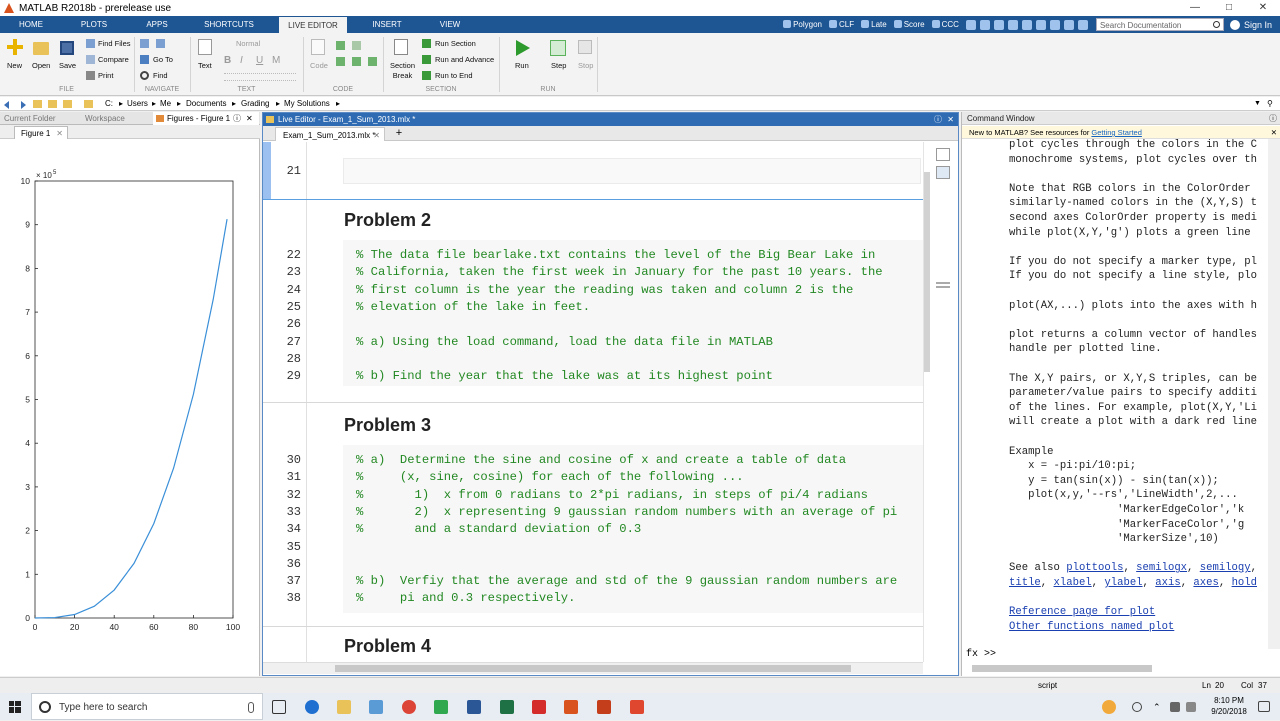 This screenshot has height=721, width=1280. Describe the element at coordinates (147, 706) in the screenshot. I see `taskbar-search: Type here to search` at that location.